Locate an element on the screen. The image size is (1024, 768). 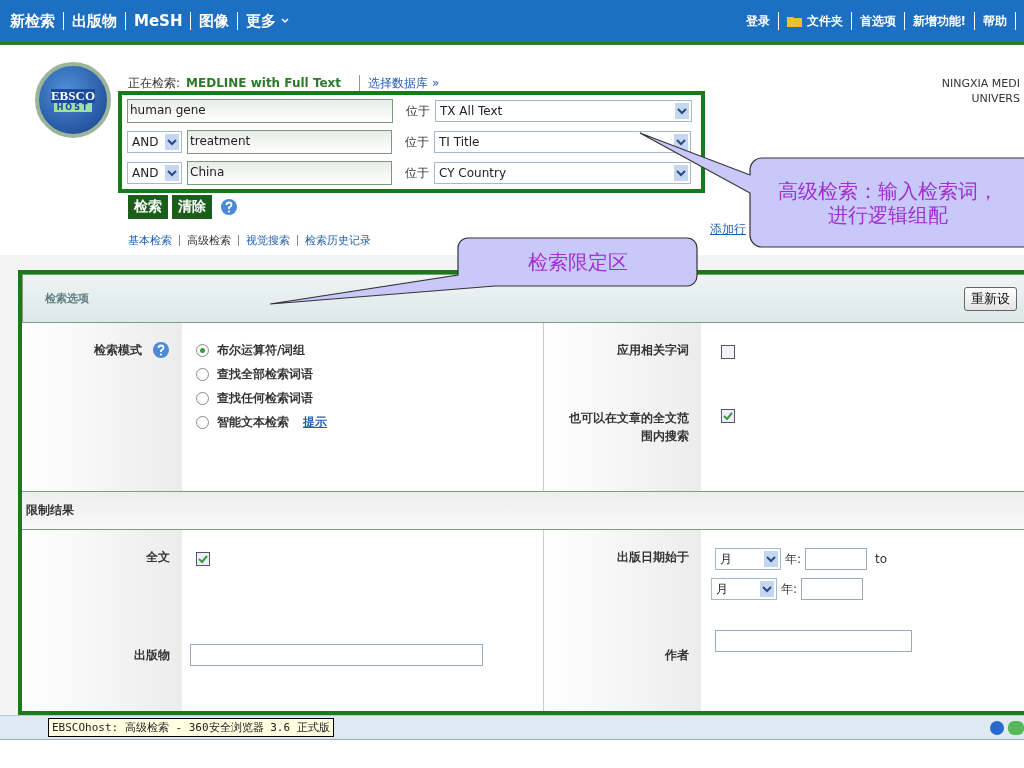
institution-name: UNIVERS is located at coordinates (995, 98).